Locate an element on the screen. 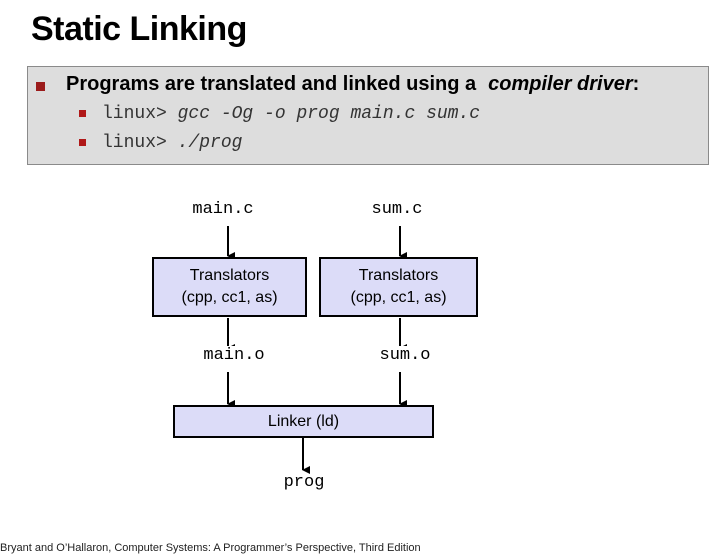 This screenshot has width=714, height=560. translators-box-2: Translators (cpp, cc1, as) is located at coordinates (398, 287).